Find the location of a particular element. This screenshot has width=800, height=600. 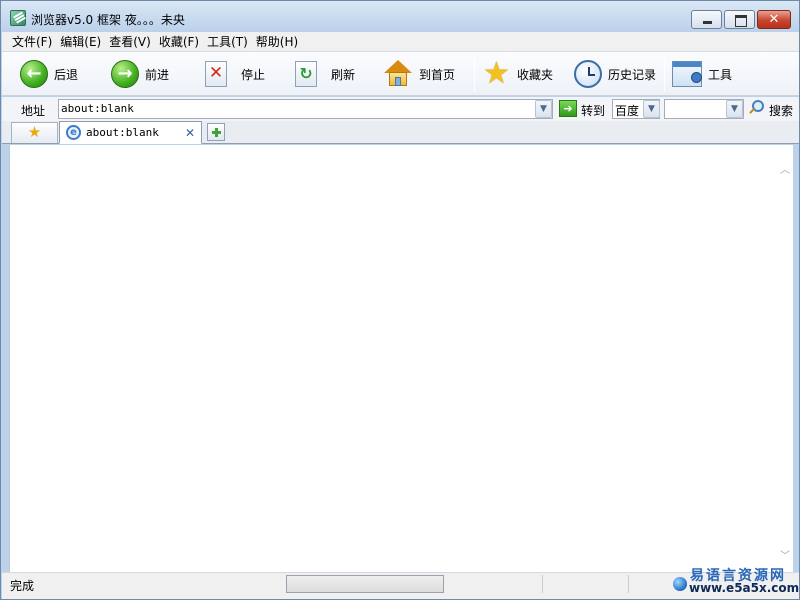

home-button: 到首页 is located at coordinates (419, 74).